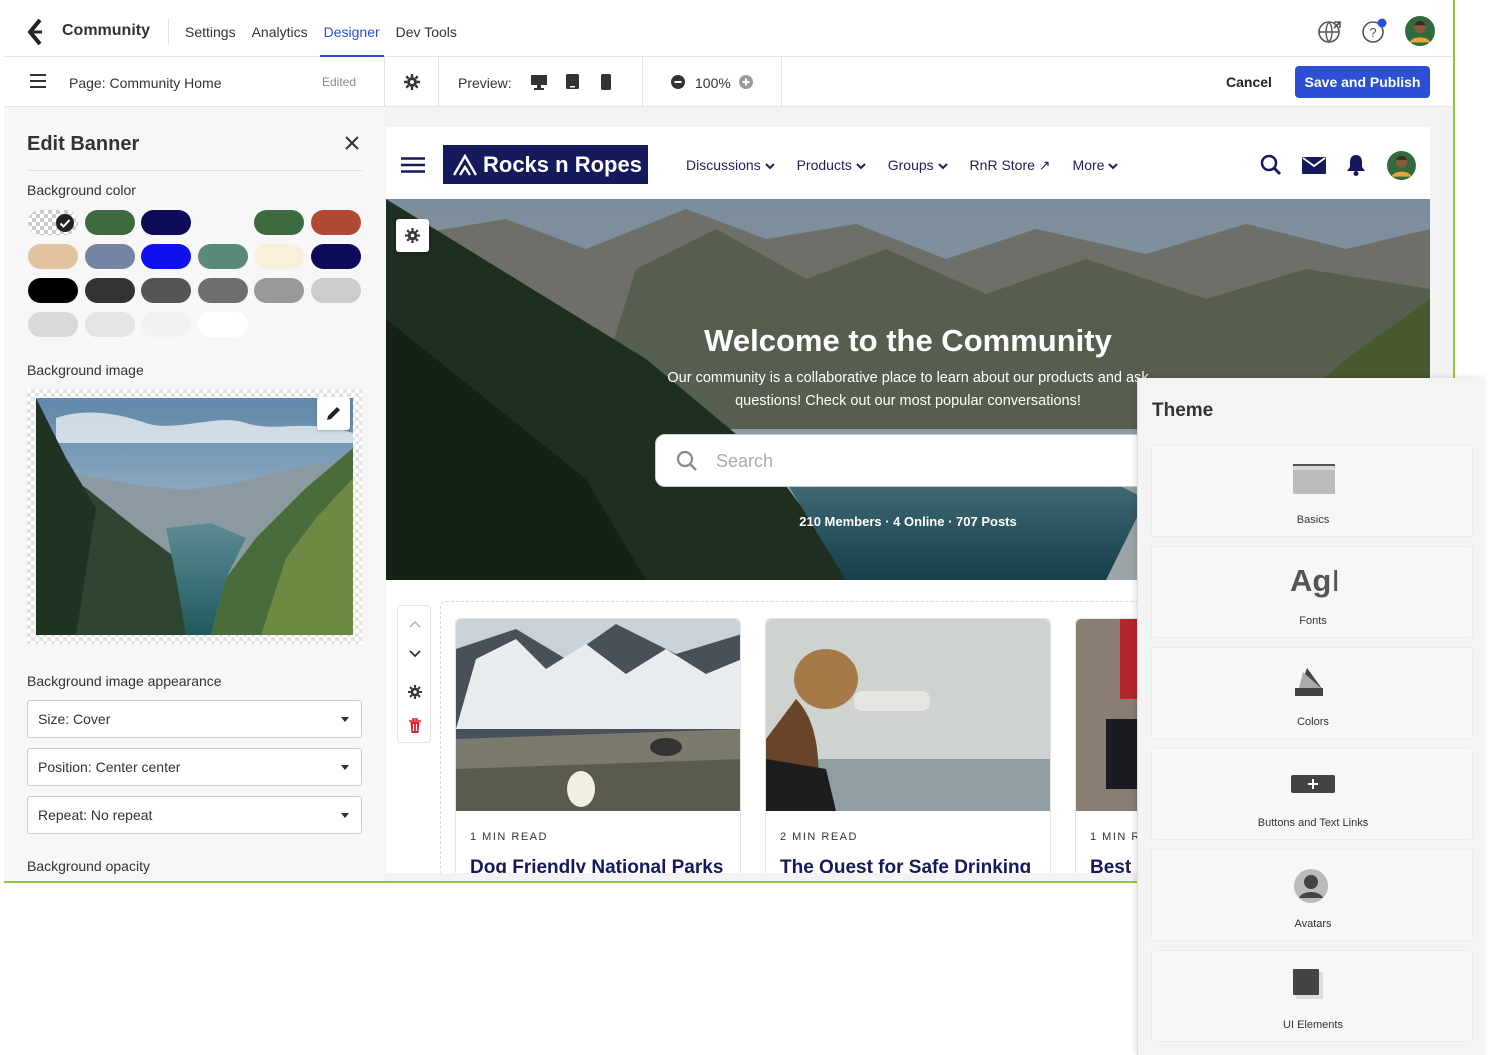 The image size is (1491, 1055). Describe the element at coordinates (1110, 865) in the screenshot. I see `article-title: Best` at that location.